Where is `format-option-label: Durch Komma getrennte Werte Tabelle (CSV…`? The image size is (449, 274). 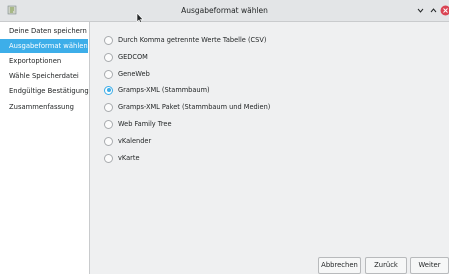 format-option-label: Durch Komma getrennte Werte Tabelle (CSV… is located at coordinates (192, 40).